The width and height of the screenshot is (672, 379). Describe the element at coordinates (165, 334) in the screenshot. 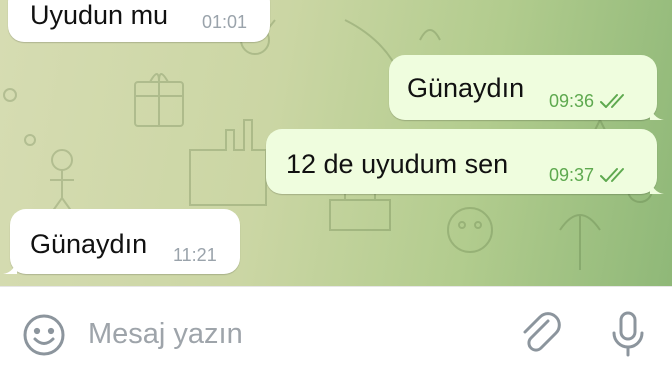

I see `message-input: Mesaj yazın` at that location.